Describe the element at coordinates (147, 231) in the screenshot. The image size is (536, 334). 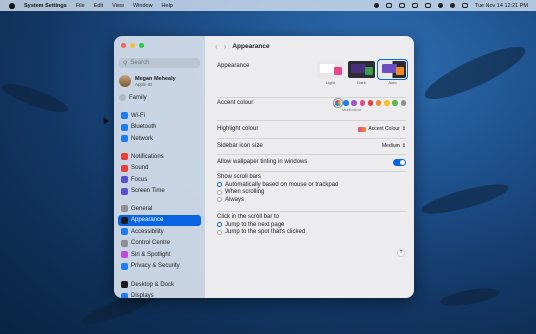
I see `sidebar-item-label: Accessibility` at that location.